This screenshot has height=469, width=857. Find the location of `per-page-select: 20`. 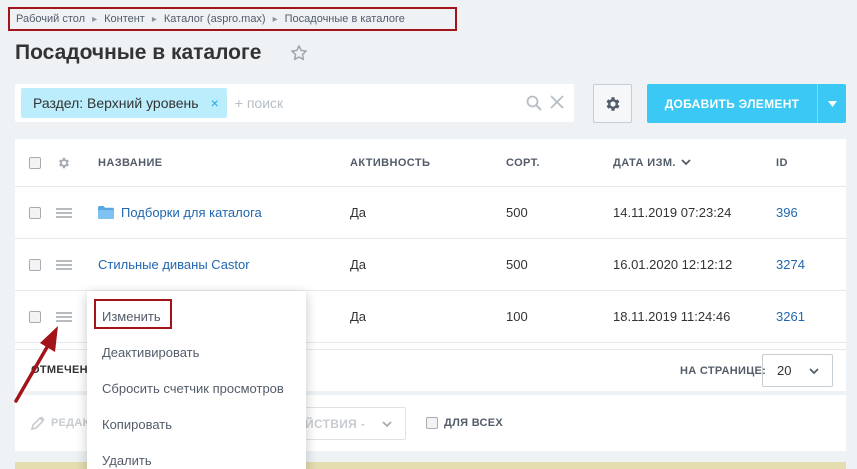

per-page-select: 20 is located at coordinates (797, 370).